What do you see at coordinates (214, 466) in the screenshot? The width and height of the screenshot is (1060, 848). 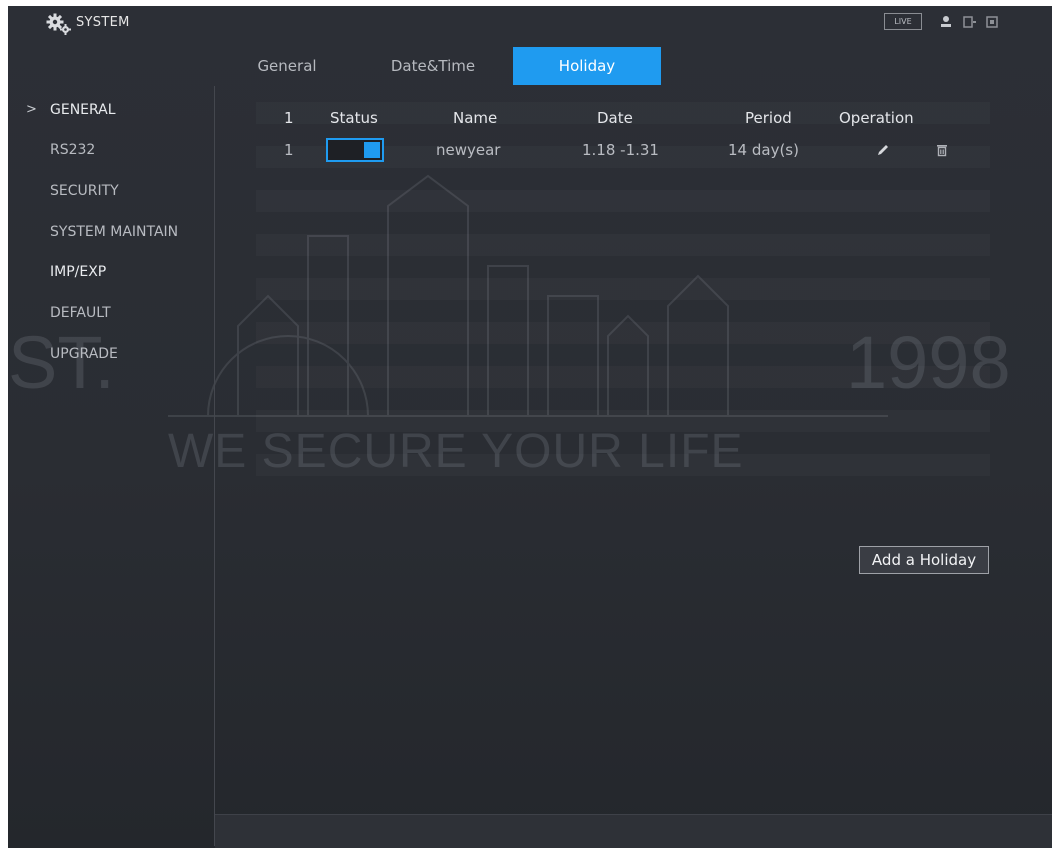 I see `sidebar-divider` at bounding box center [214, 466].